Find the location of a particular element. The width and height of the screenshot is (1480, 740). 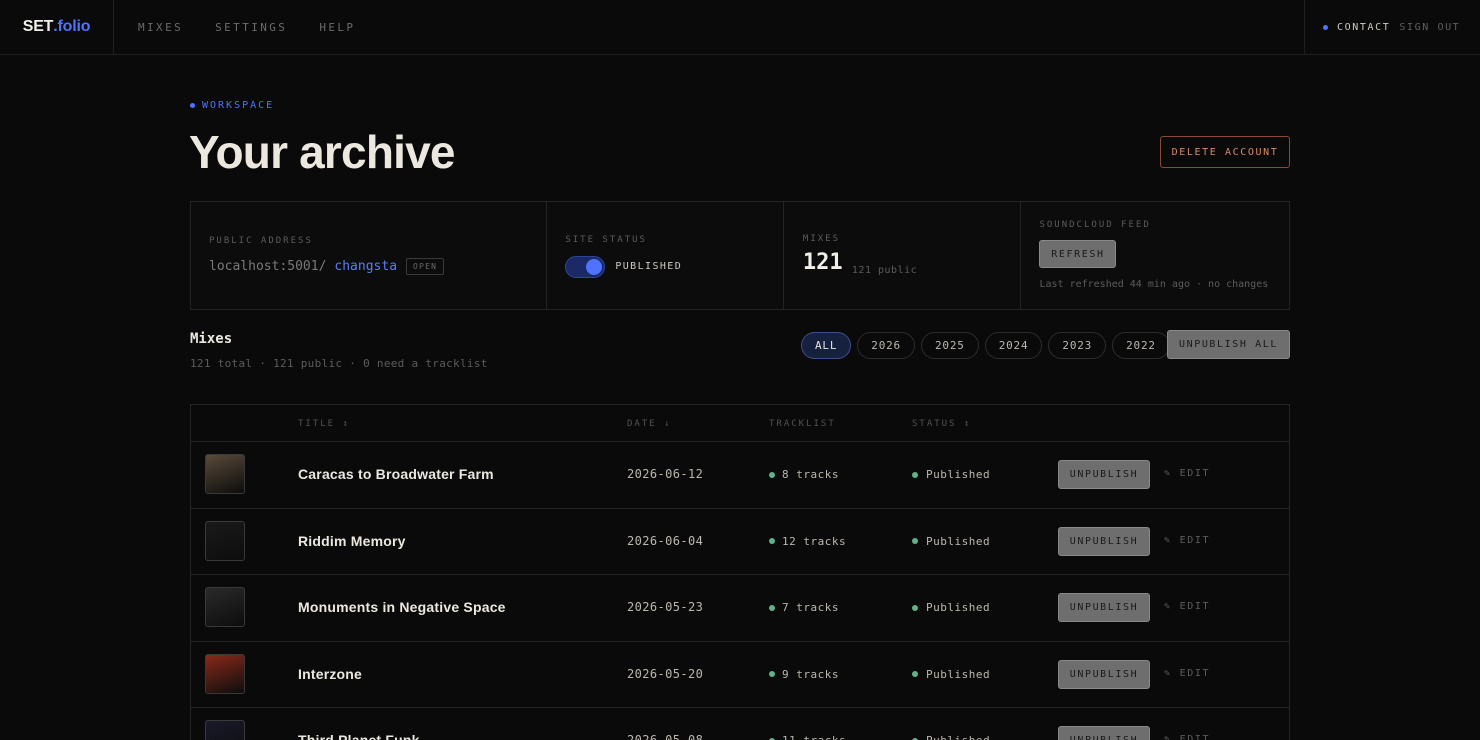

public-address-label: PUBLIC ADDRESS is located at coordinates (261, 241).